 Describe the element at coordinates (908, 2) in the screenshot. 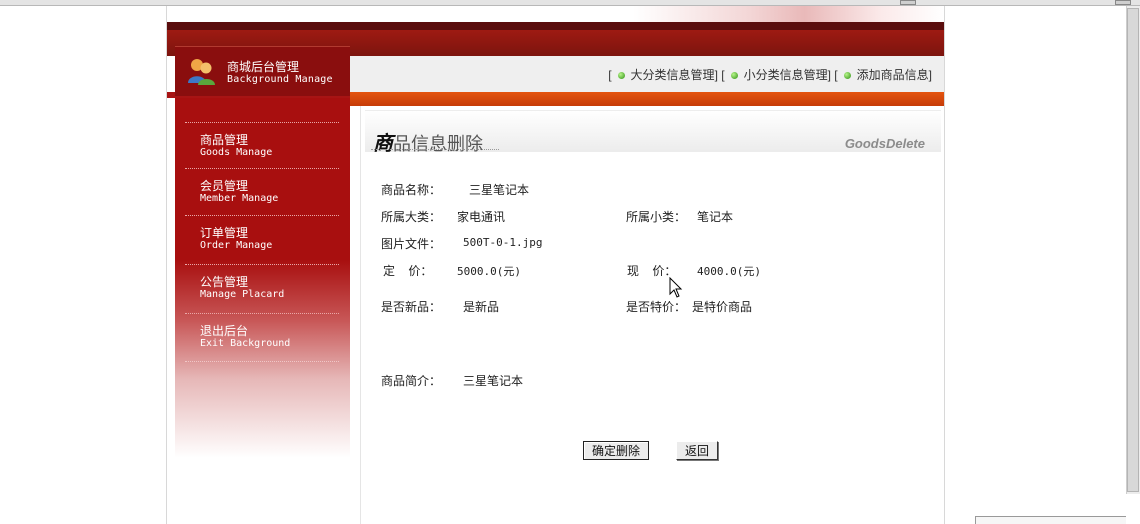

I see `window-mini-button` at that location.